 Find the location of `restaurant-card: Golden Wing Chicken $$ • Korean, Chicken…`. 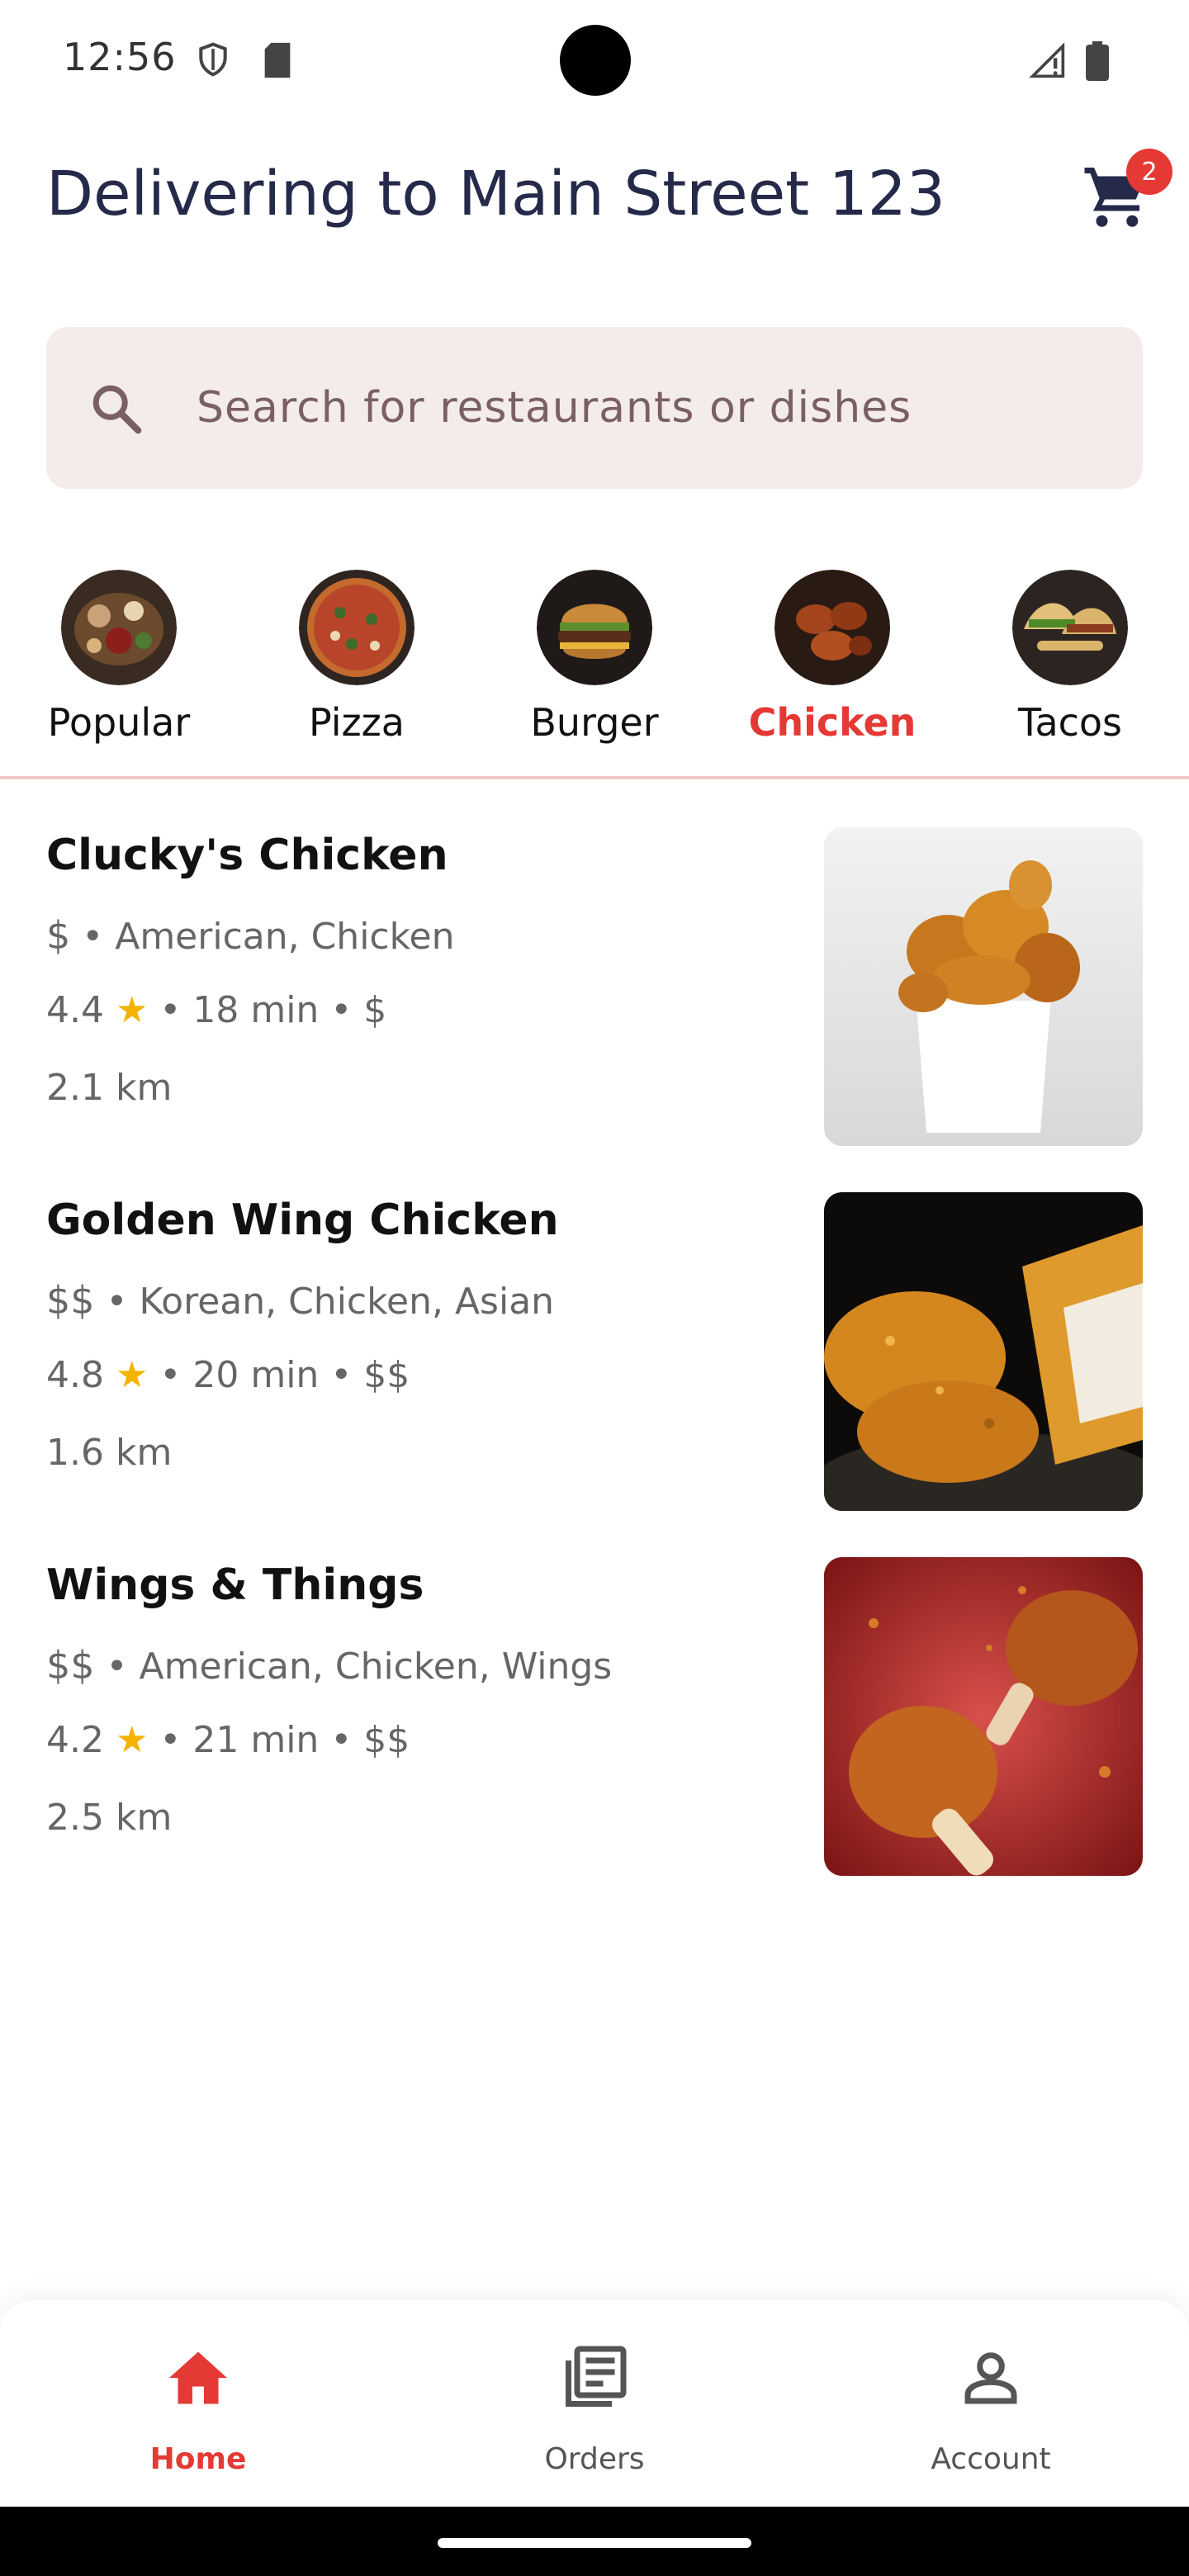

restaurant-card: Golden Wing Chicken $$ • Korean, Chicken… is located at coordinates (594, 1357).